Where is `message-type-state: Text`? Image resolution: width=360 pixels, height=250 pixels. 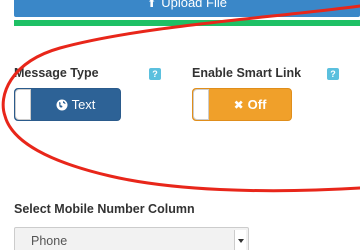
message-type-state: Text is located at coordinates (83, 104).